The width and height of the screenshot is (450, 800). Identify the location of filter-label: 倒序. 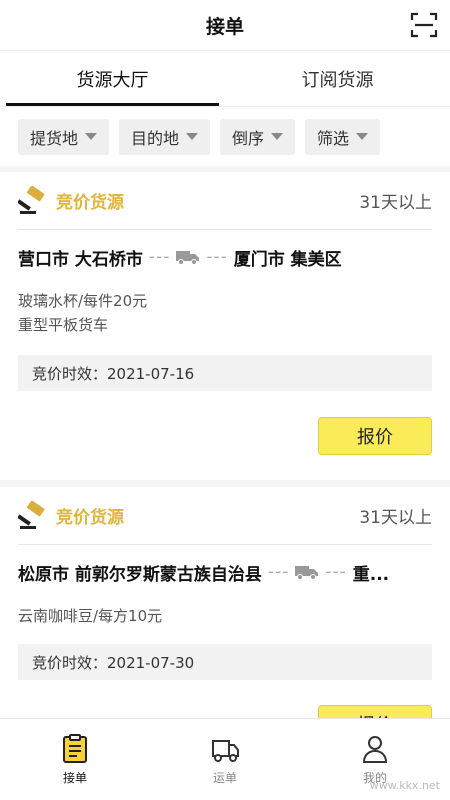
(248, 138).